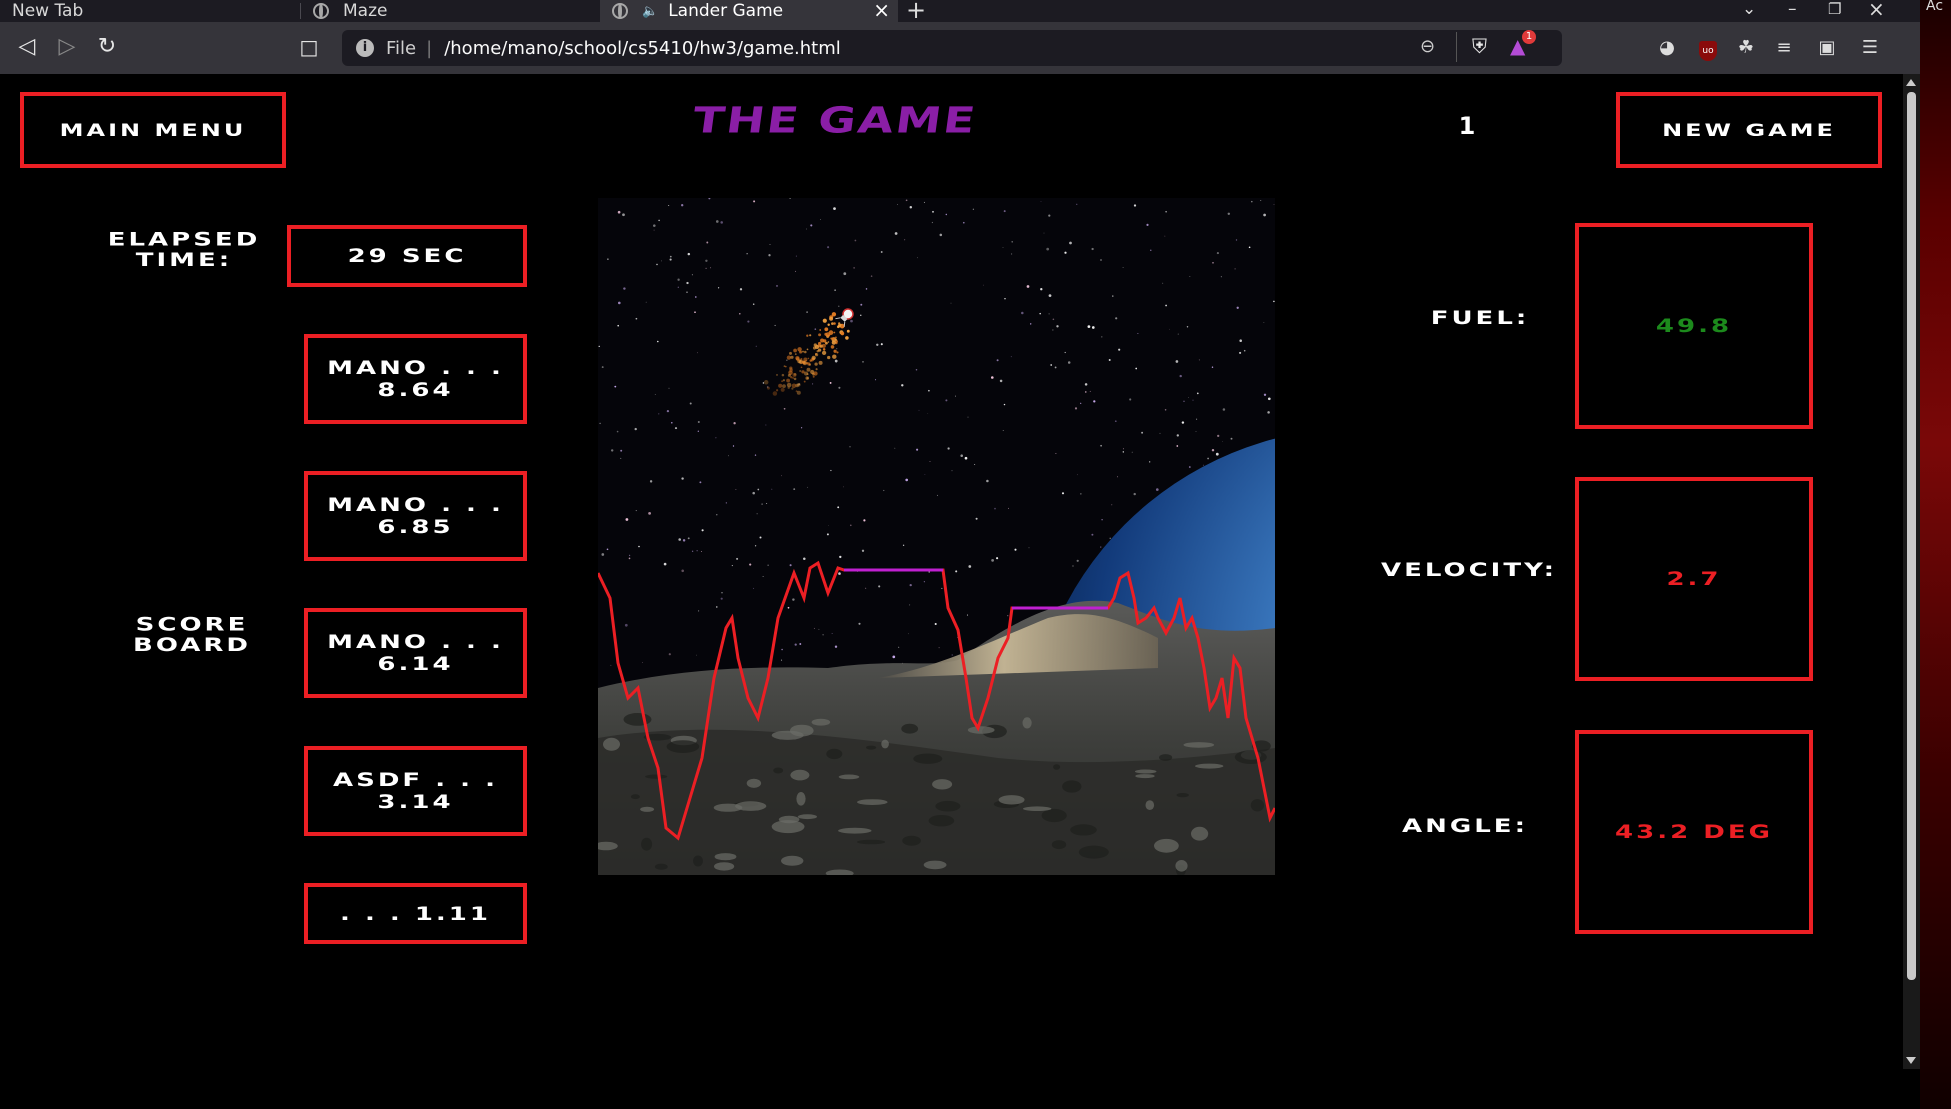 The image size is (1951, 1109). What do you see at coordinates (1427, 46) in the screenshot?
I see `zoom-out-icon: ⊖` at bounding box center [1427, 46].